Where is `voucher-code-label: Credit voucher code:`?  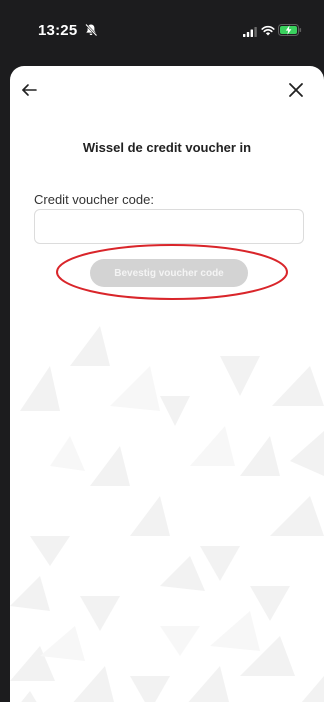
voucher-code-label: Credit voucher code: is located at coordinates (94, 199).